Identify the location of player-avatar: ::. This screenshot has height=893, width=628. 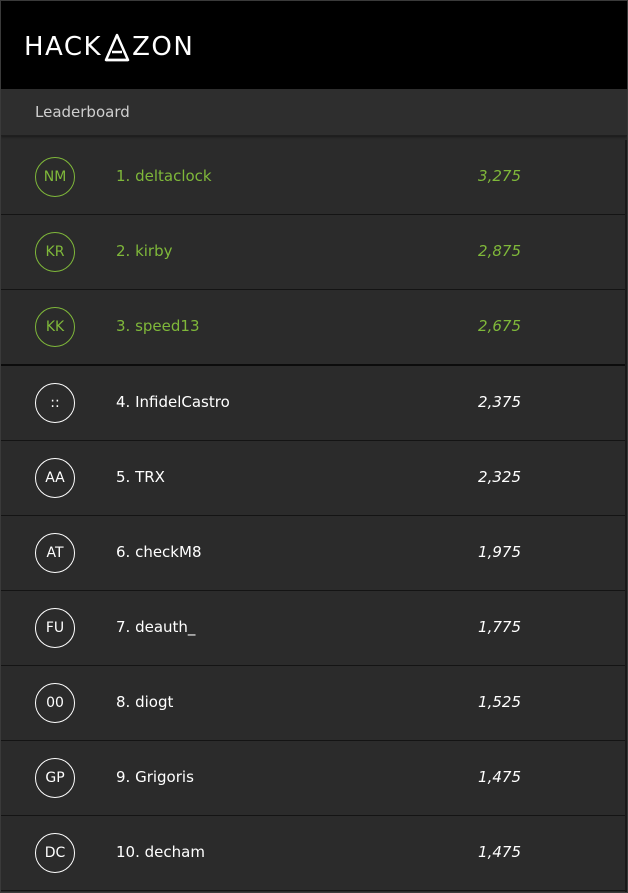
(55, 403).